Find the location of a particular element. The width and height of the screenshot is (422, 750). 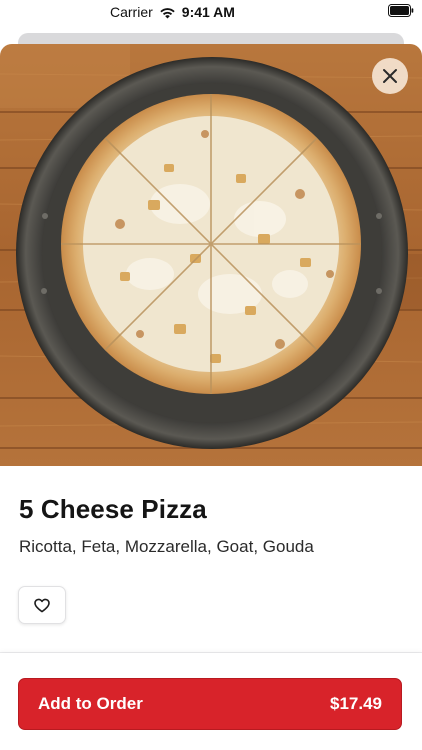

status-info: Carrier 9:41 AM is located at coordinates (172, 12).